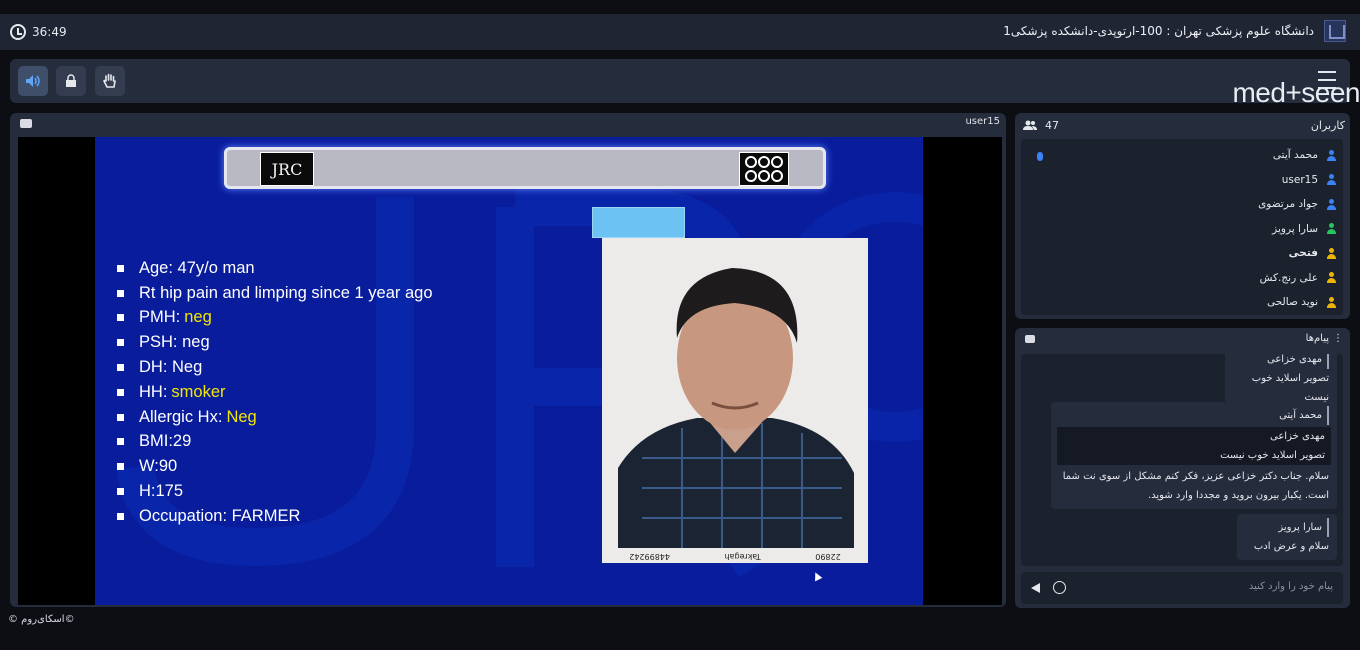 This screenshot has width=1360, height=650. Describe the element at coordinates (1295, 155) in the screenshot. I see `user-name: محمد آیتی` at that location.